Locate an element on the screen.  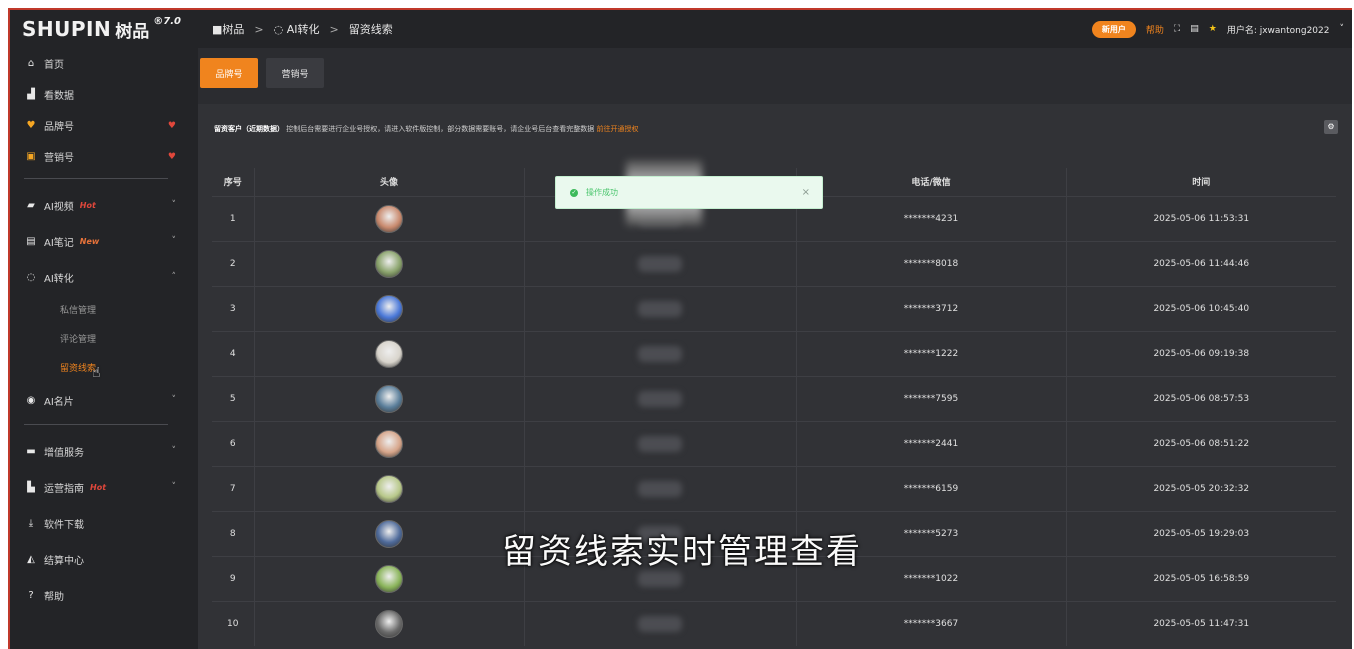
marketing-icon: ▣ is located at coordinates (31, 156).